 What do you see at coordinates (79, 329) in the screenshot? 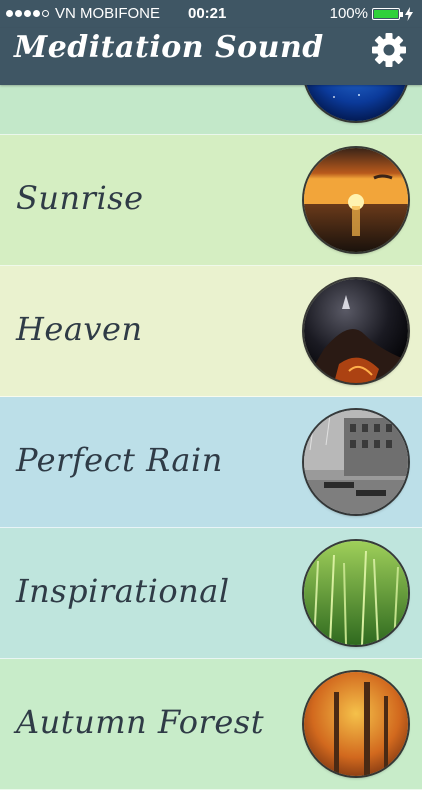
I see `sound-row-label: Heaven` at bounding box center [79, 329].